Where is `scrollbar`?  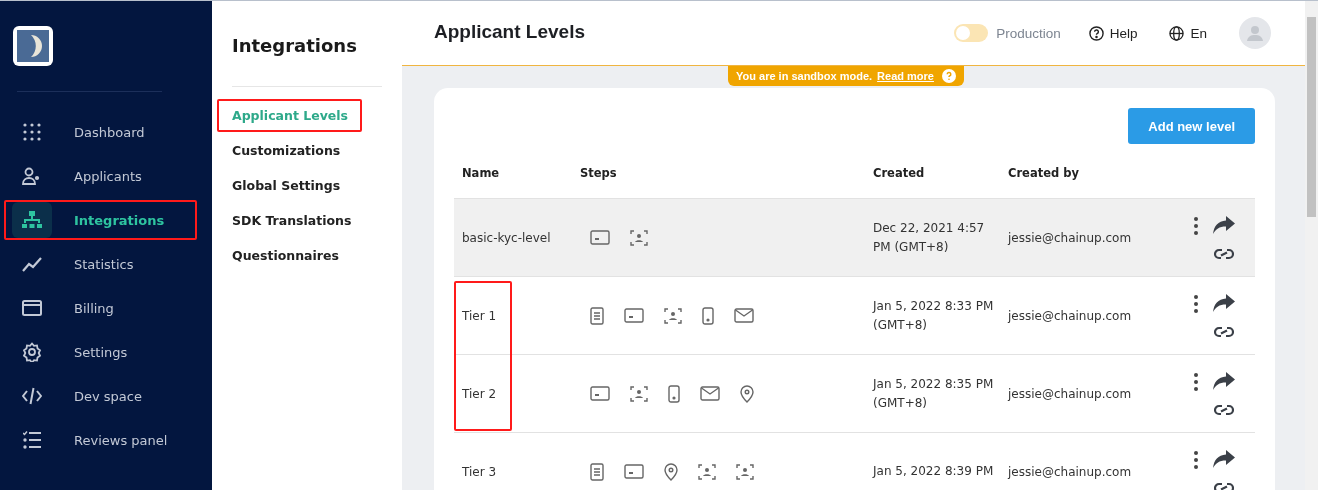 scrollbar is located at coordinates (1311, 245).